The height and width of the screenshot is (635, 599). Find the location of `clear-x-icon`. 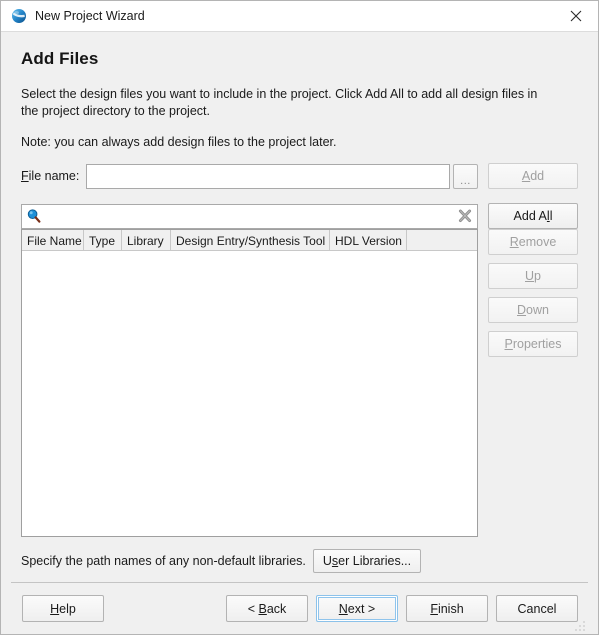

clear-x-icon is located at coordinates (465, 216).